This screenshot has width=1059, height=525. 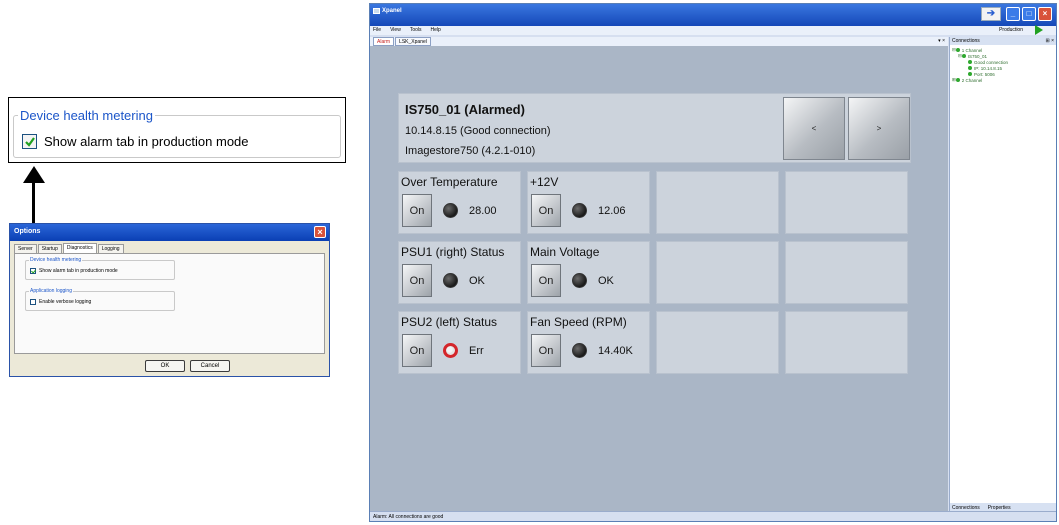 What do you see at coordinates (972, 80) in the screenshot?
I see `tree-label: 2 Channel` at bounding box center [972, 80].